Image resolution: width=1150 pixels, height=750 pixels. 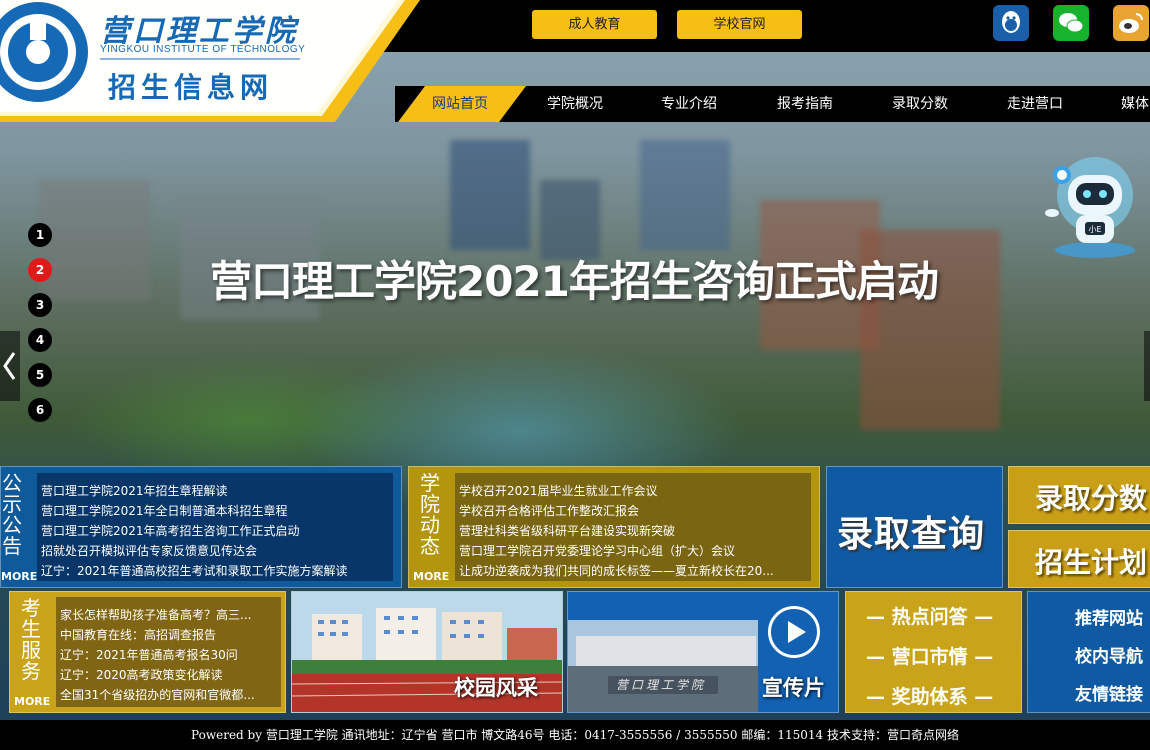 What do you see at coordinates (594, 24) in the screenshot?
I see `adult-education-button: 成人教育` at bounding box center [594, 24].